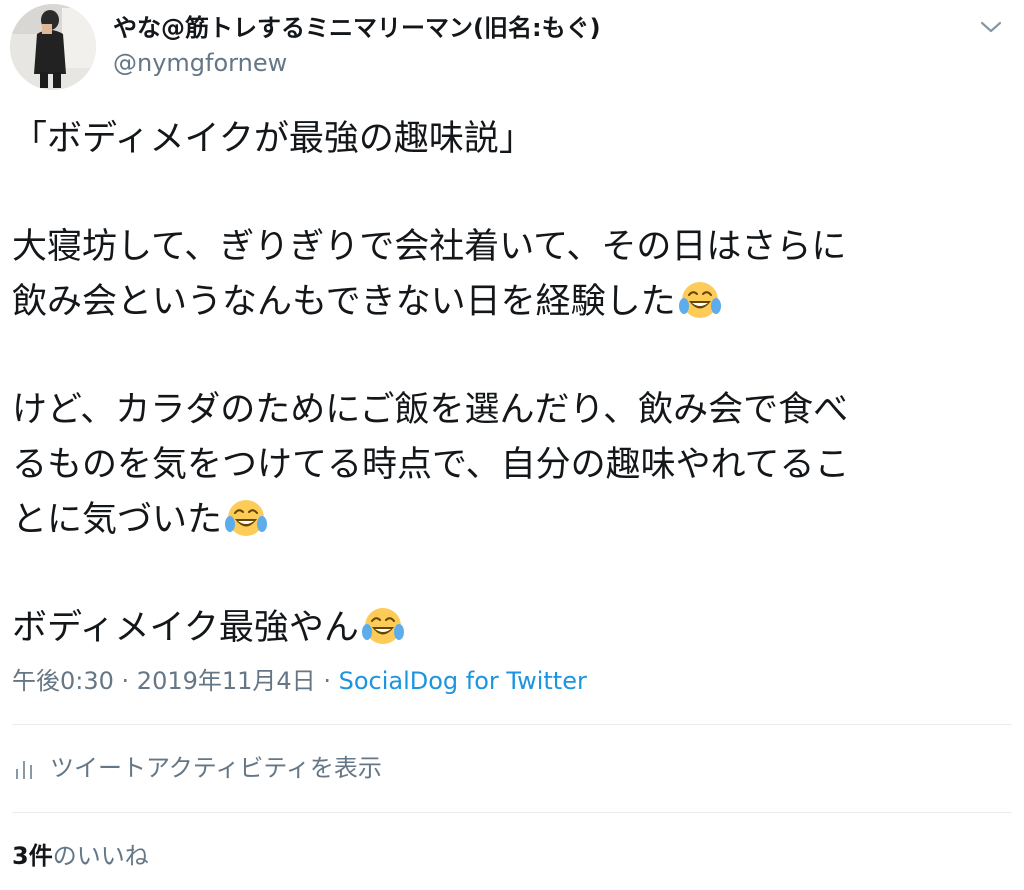  I want to click on tweet-line-text: ボディメイク最強やん, so click(185, 628).